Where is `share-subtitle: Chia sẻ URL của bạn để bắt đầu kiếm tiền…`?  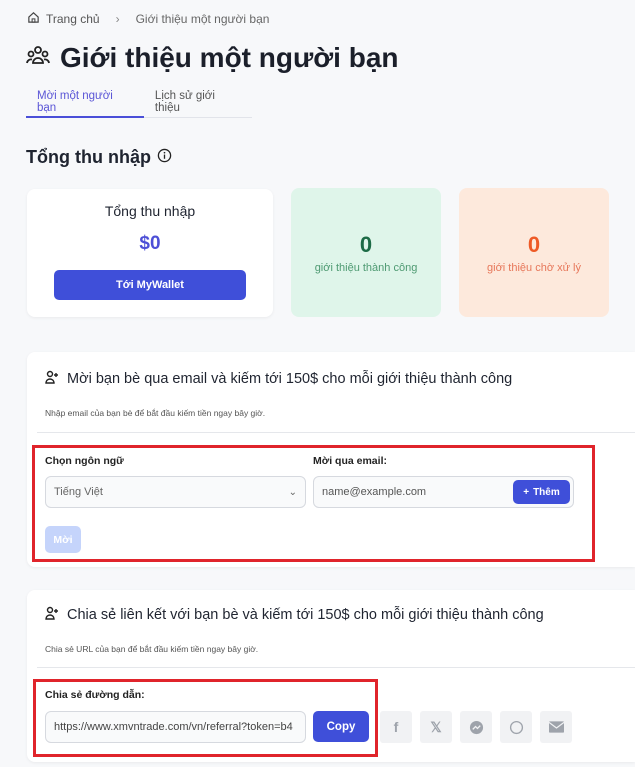 share-subtitle: Chia sẻ URL của bạn để bắt đầu kiếm tiền… is located at coordinates (152, 649).